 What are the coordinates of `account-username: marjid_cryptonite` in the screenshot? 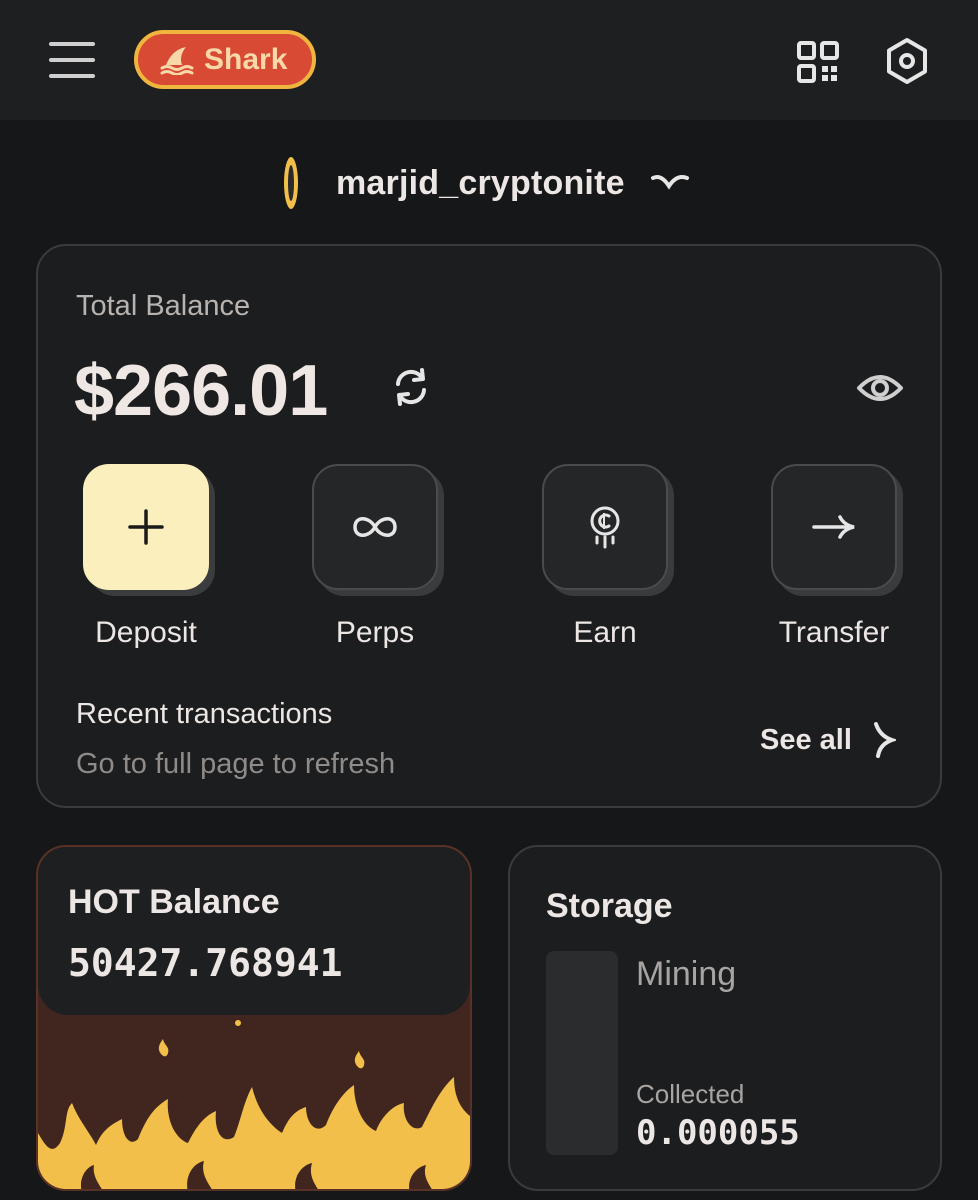 It's located at (480, 182).